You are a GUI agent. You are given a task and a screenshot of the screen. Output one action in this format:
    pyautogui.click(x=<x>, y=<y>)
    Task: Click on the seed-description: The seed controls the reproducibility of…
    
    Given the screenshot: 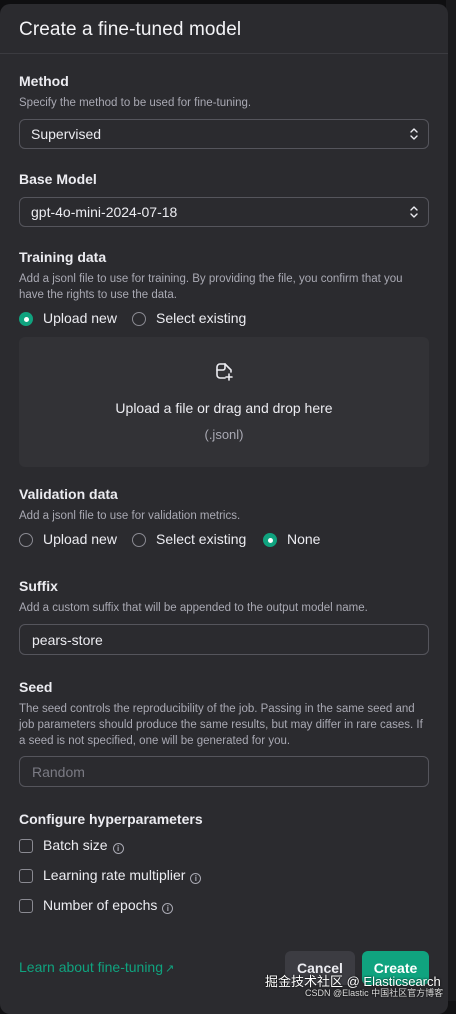 What is the action you would take?
    pyautogui.click(x=221, y=725)
    